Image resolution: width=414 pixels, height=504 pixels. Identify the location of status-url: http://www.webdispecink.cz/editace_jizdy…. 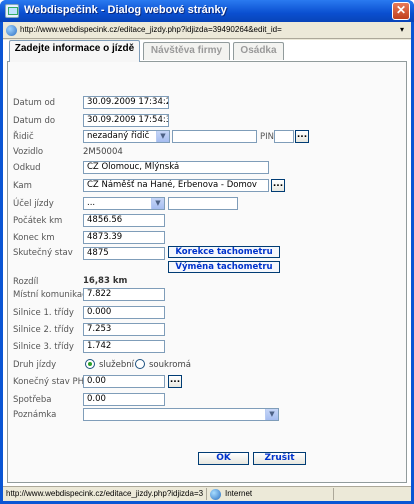
(105, 493).